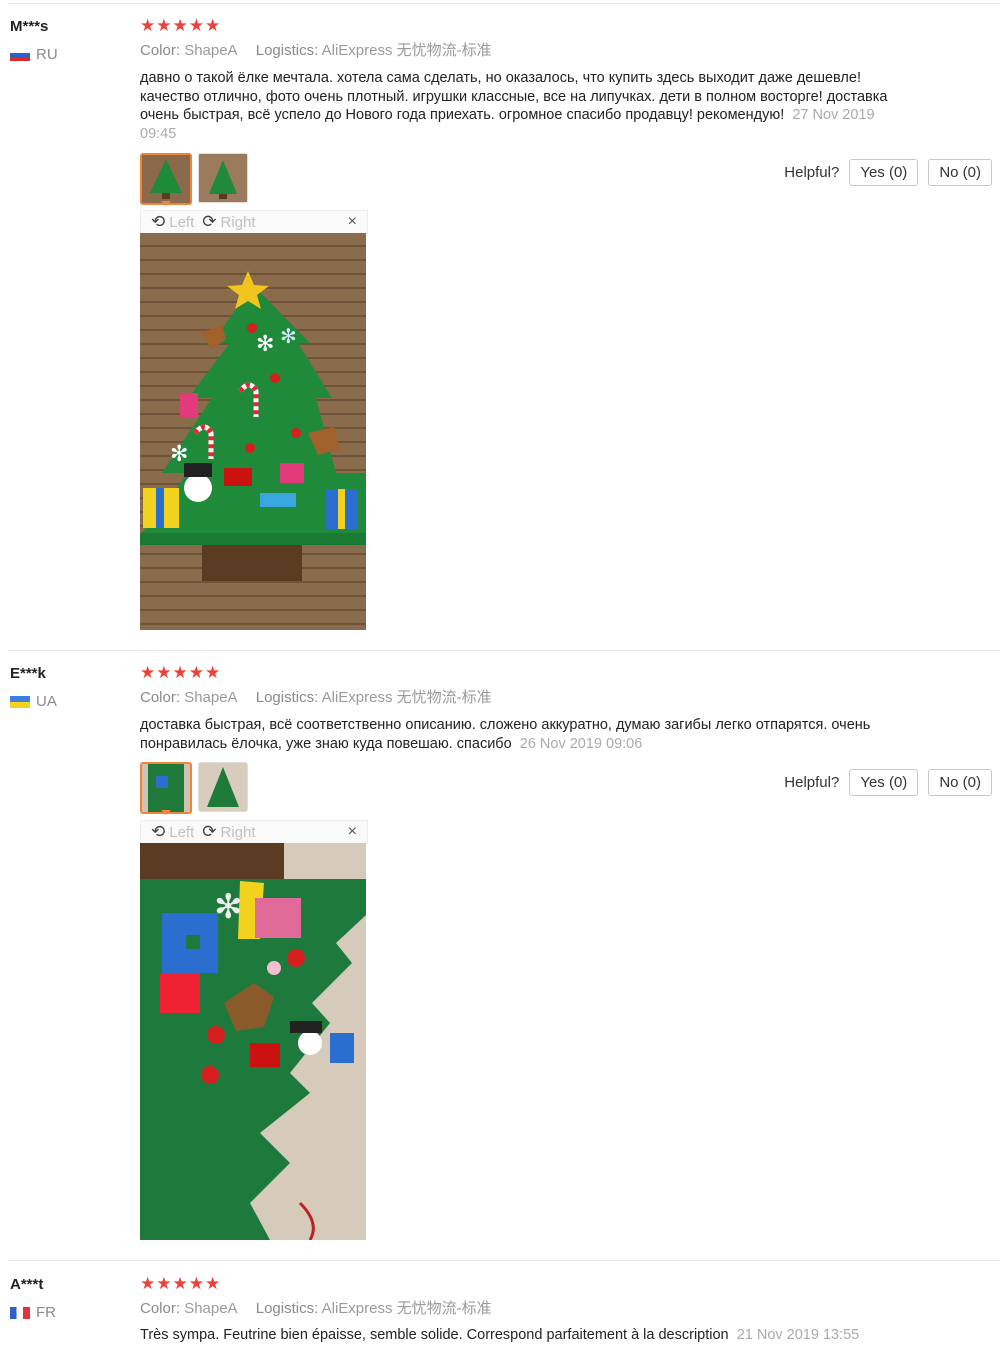 The height and width of the screenshot is (1366, 1000). What do you see at coordinates (33, 1312) in the screenshot?
I see `reviewer-country: FR` at bounding box center [33, 1312].